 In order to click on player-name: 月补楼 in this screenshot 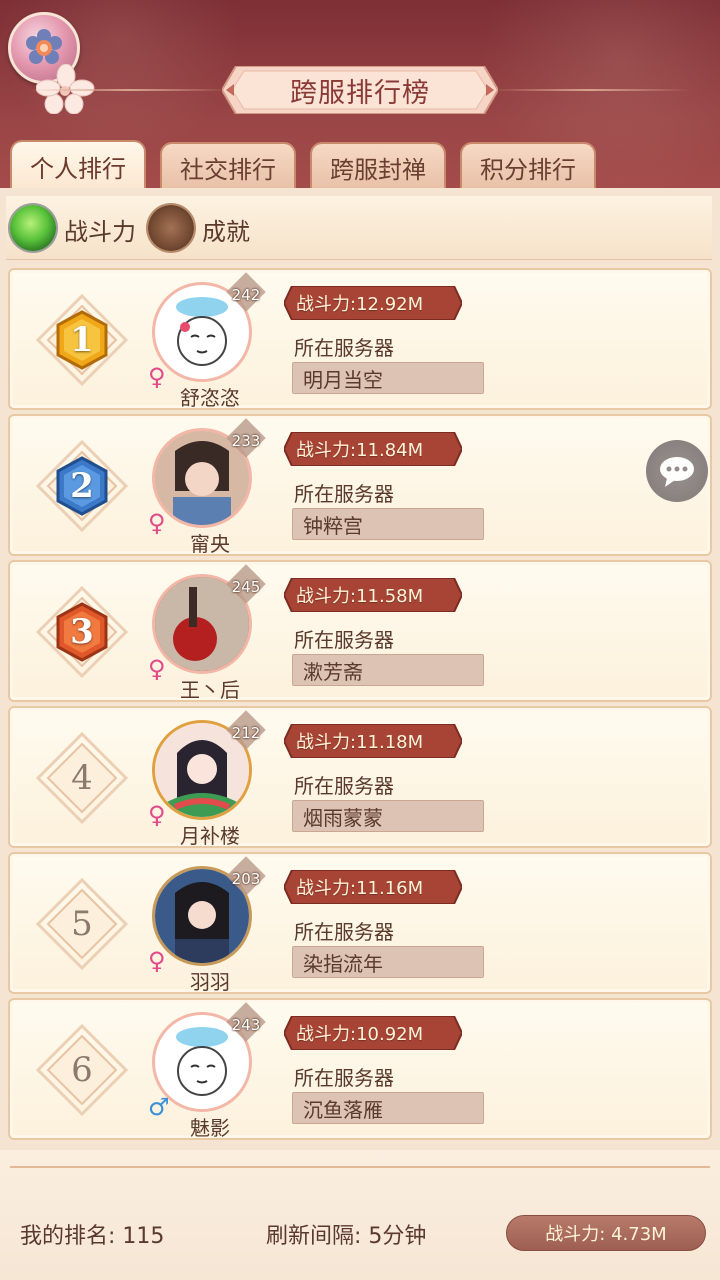, I will do `click(210, 836)`.